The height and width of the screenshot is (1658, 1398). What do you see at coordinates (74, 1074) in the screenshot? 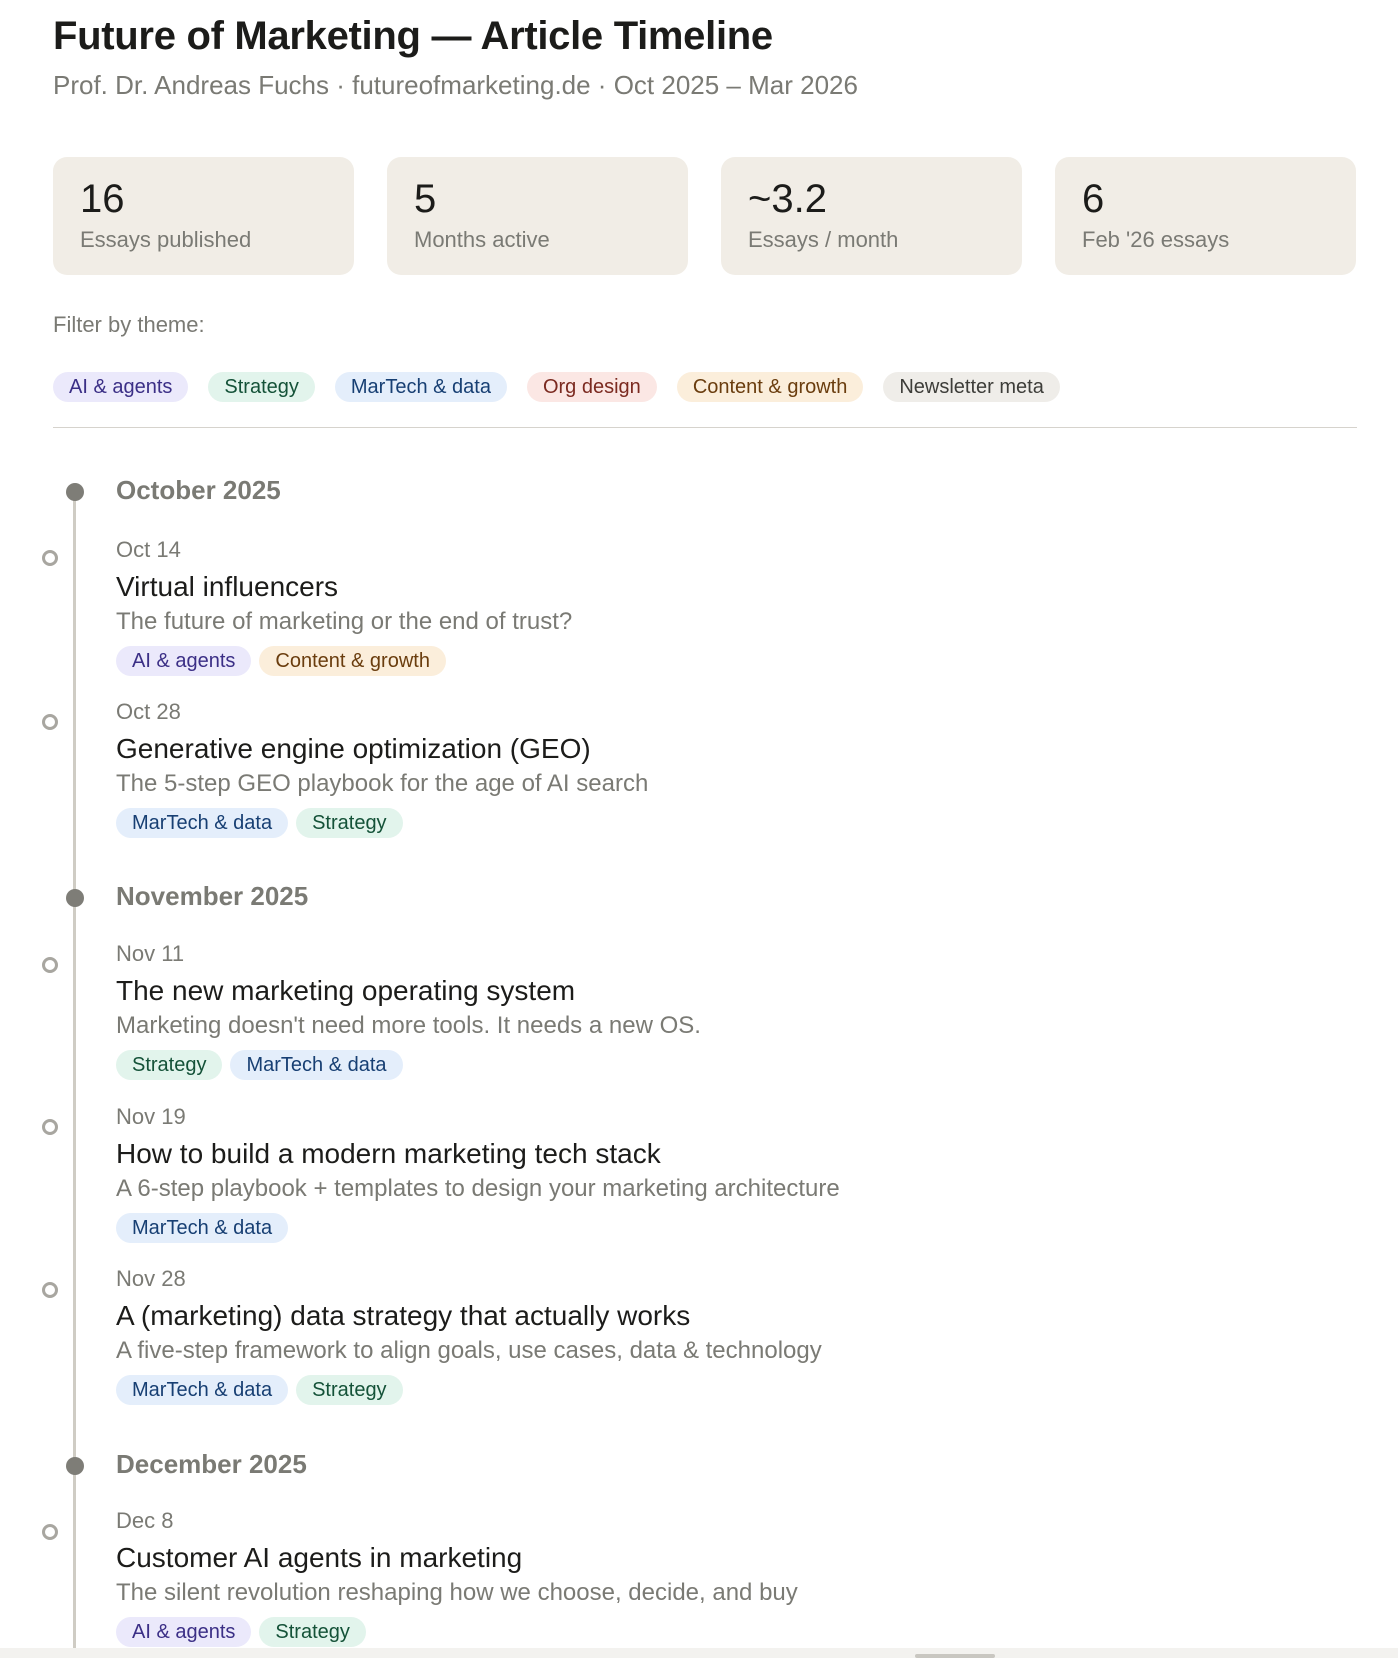
I see `timeline-line` at bounding box center [74, 1074].